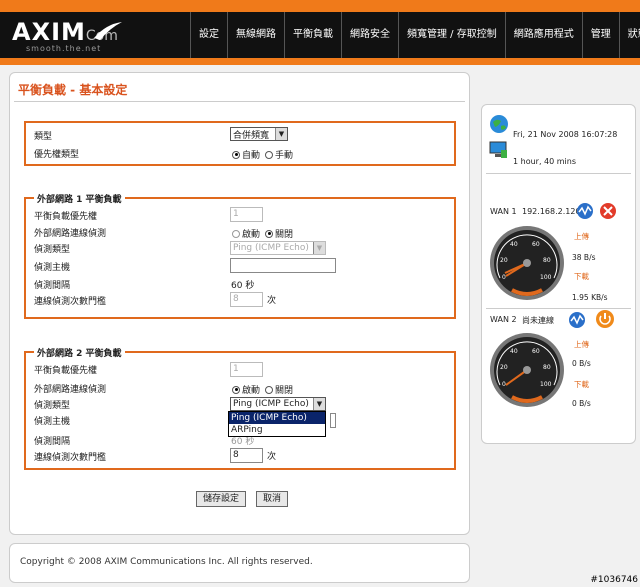 The width and height of the screenshot is (640, 587). I want to click on wan1-legend: 外部網路 1 平衡負載, so click(79, 198).